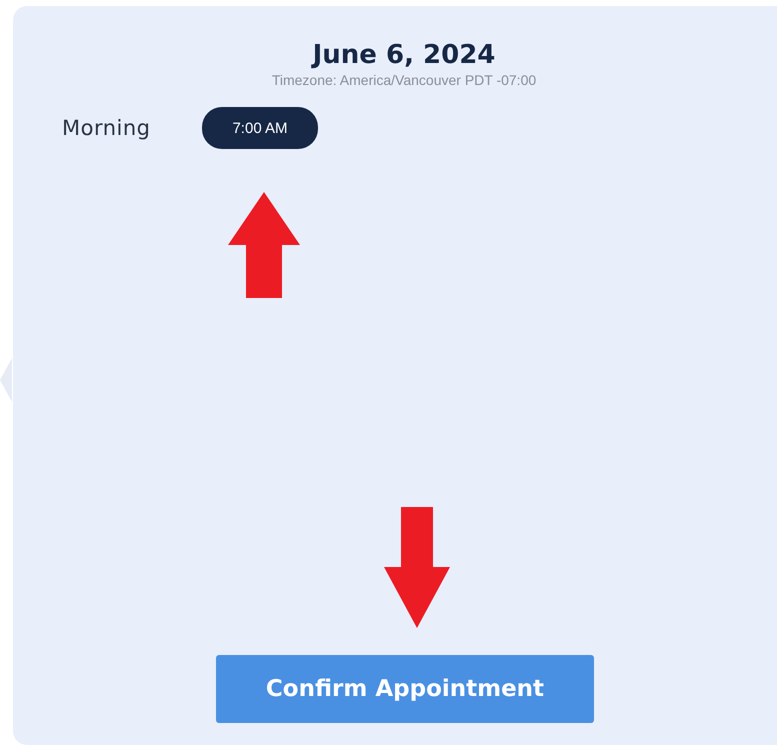 This screenshot has width=777, height=751. What do you see at coordinates (404, 55) in the screenshot?
I see `date-title: June 6, 2024` at bounding box center [404, 55].